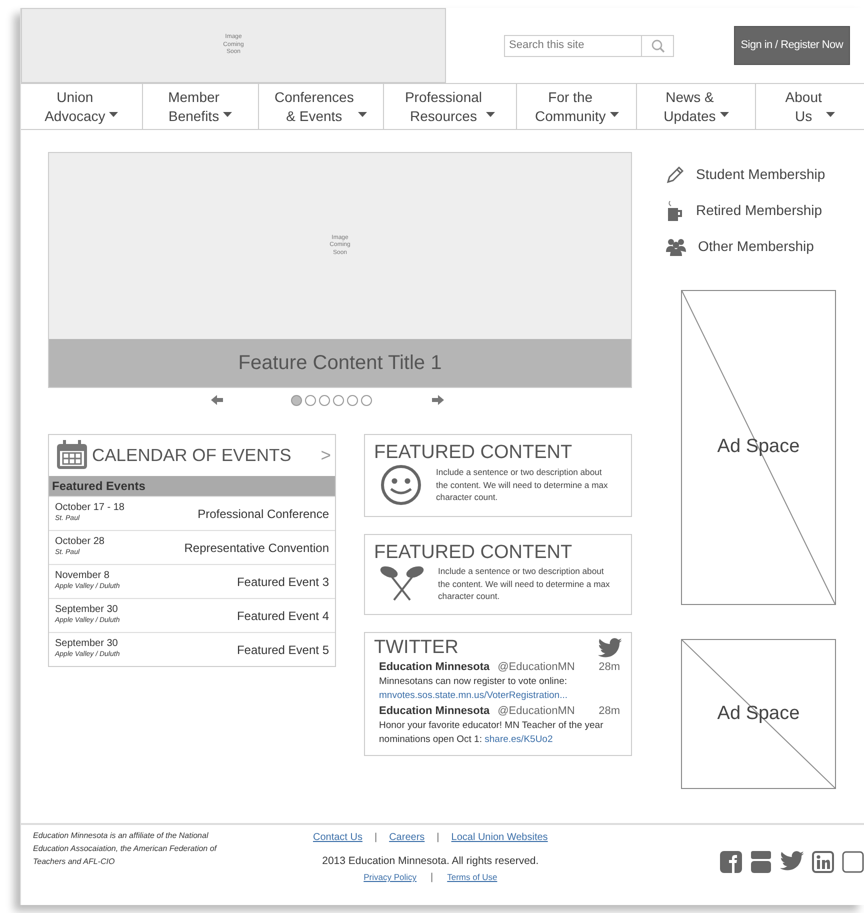  I want to click on nav-menu-item: News & Updates, so click(696, 106).